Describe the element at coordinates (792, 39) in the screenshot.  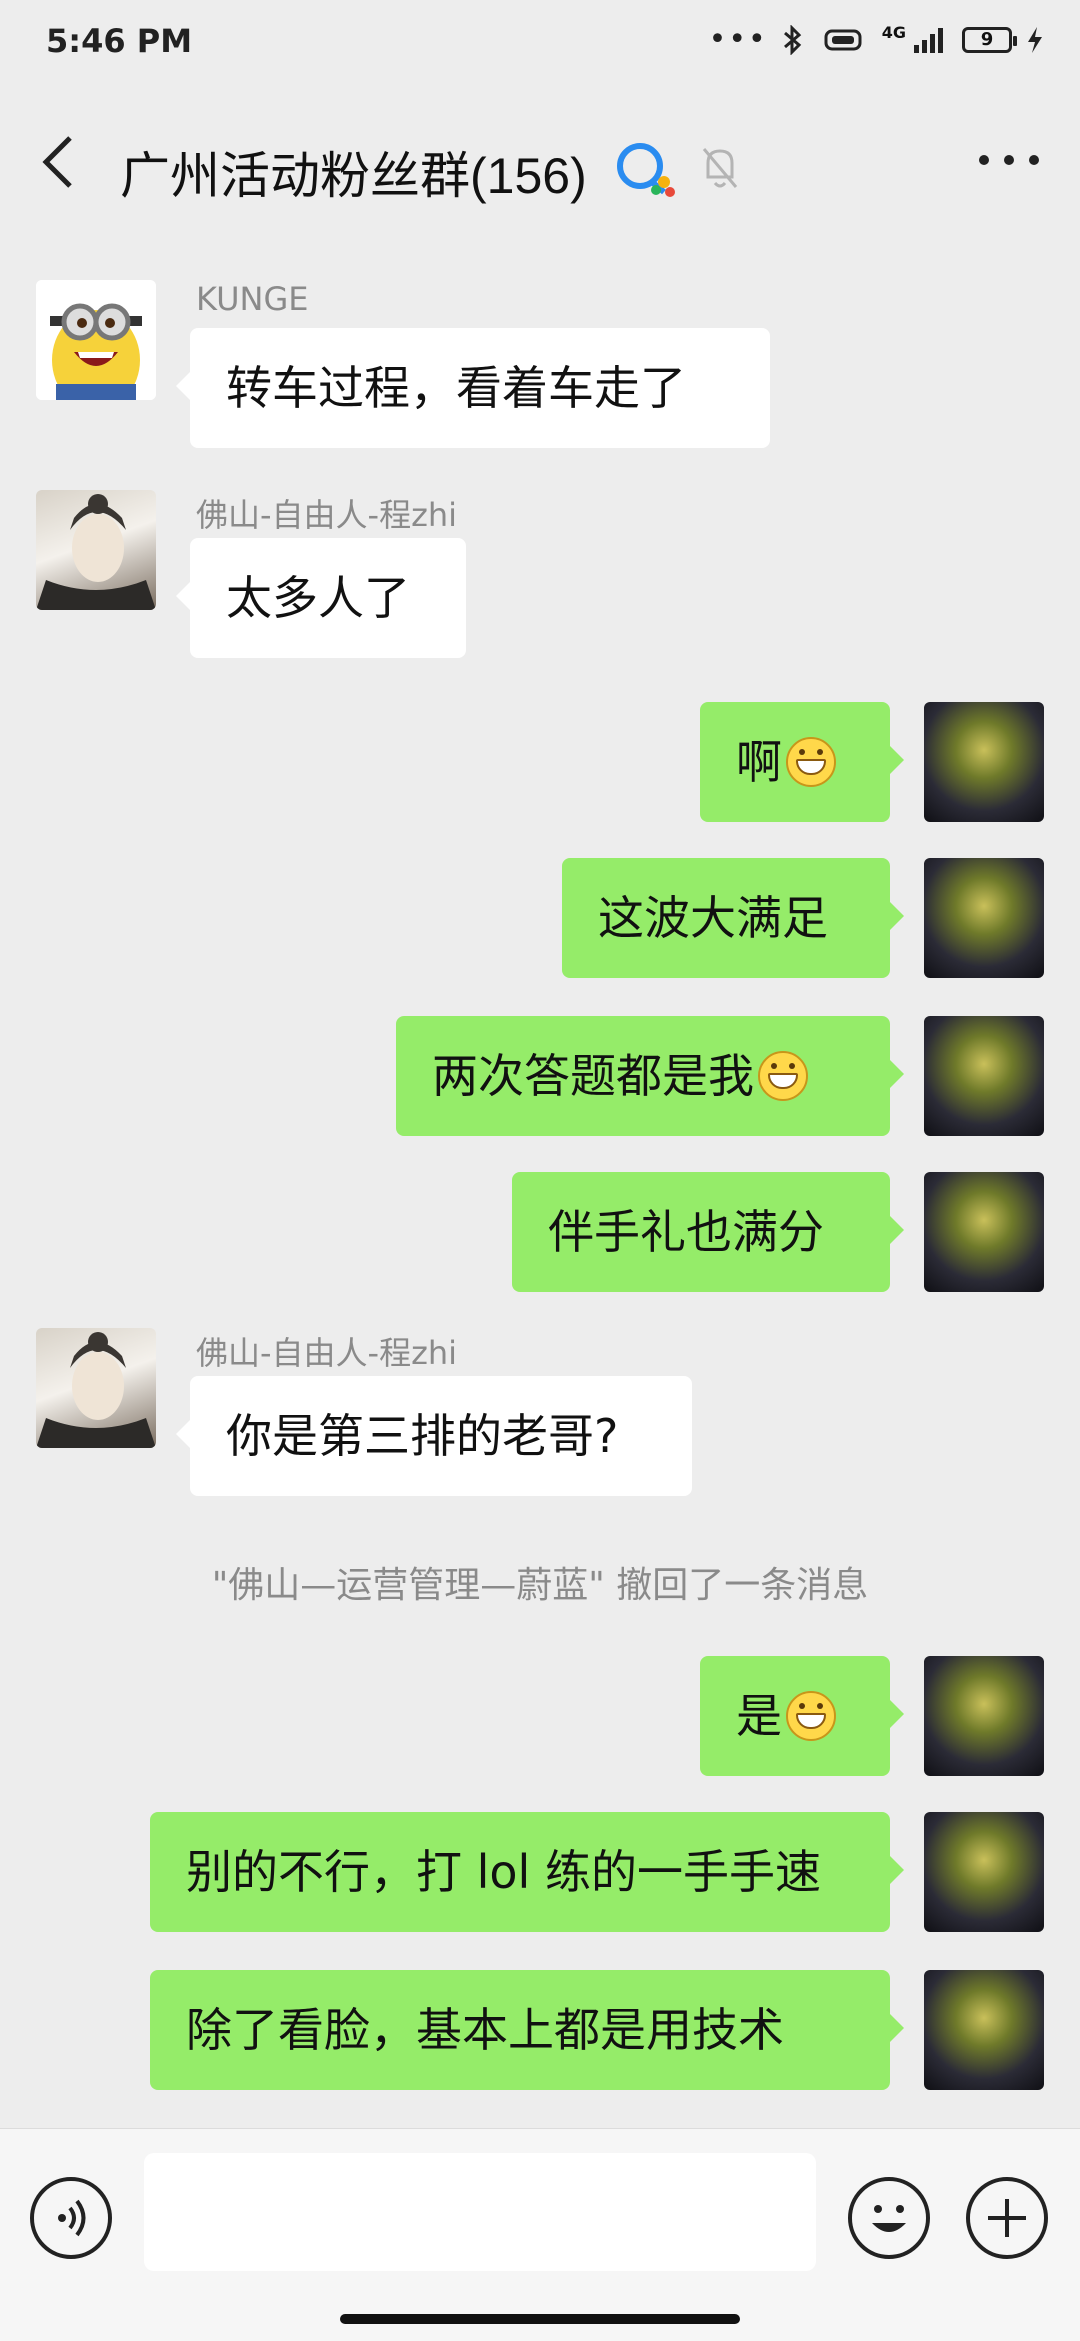
I see `bluetooth-icon` at that location.